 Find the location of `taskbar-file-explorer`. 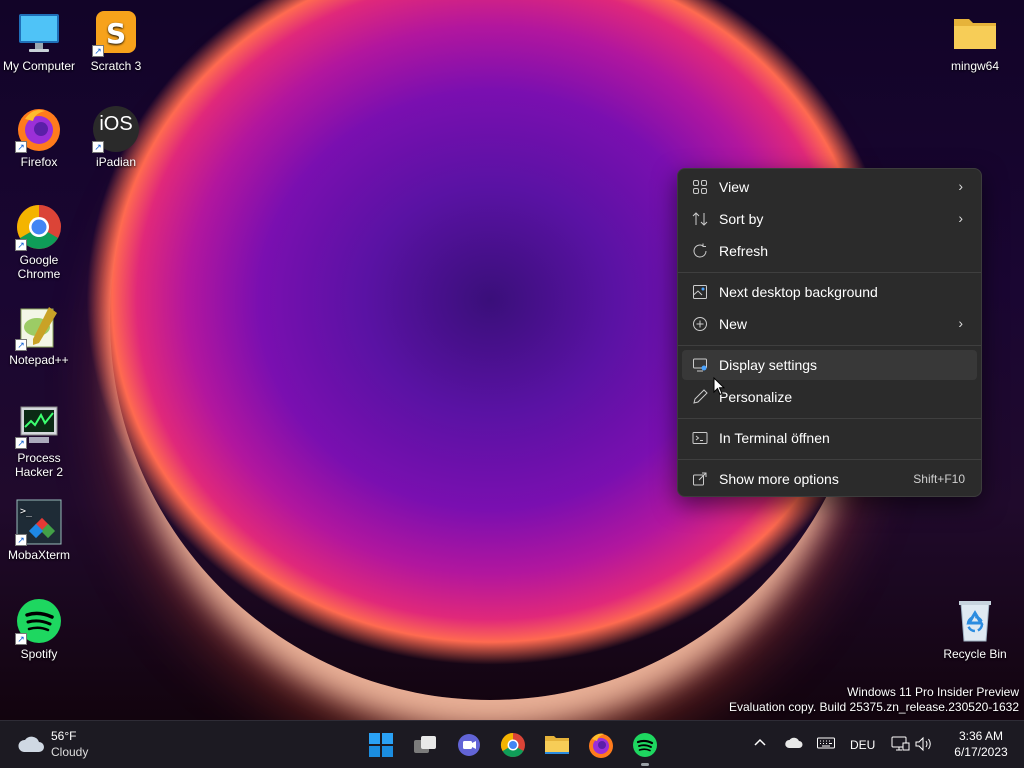

taskbar-file-explorer is located at coordinates (557, 745).